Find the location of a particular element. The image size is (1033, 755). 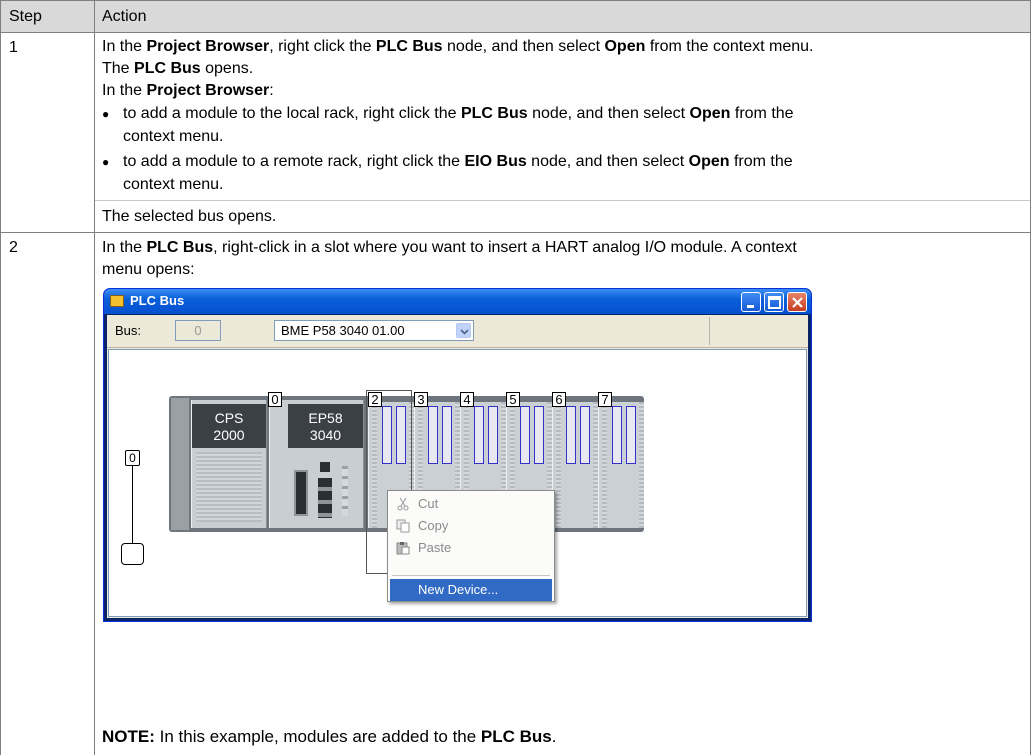

close-icon is located at coordinates (797, 302).